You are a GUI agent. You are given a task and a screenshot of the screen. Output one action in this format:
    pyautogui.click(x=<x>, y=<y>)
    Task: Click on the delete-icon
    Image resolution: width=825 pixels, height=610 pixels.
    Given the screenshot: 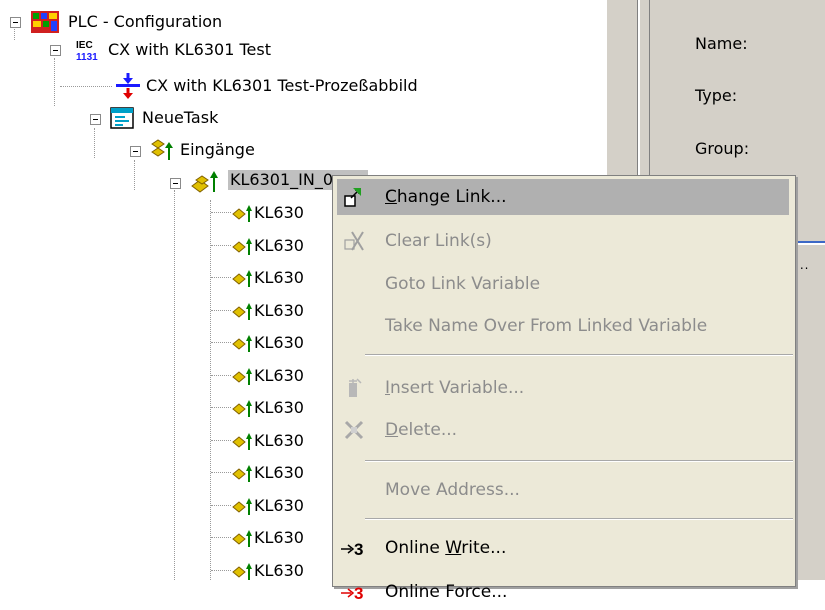 What is the action you would take?
    pyautogui.click(x=354, y=430)
    